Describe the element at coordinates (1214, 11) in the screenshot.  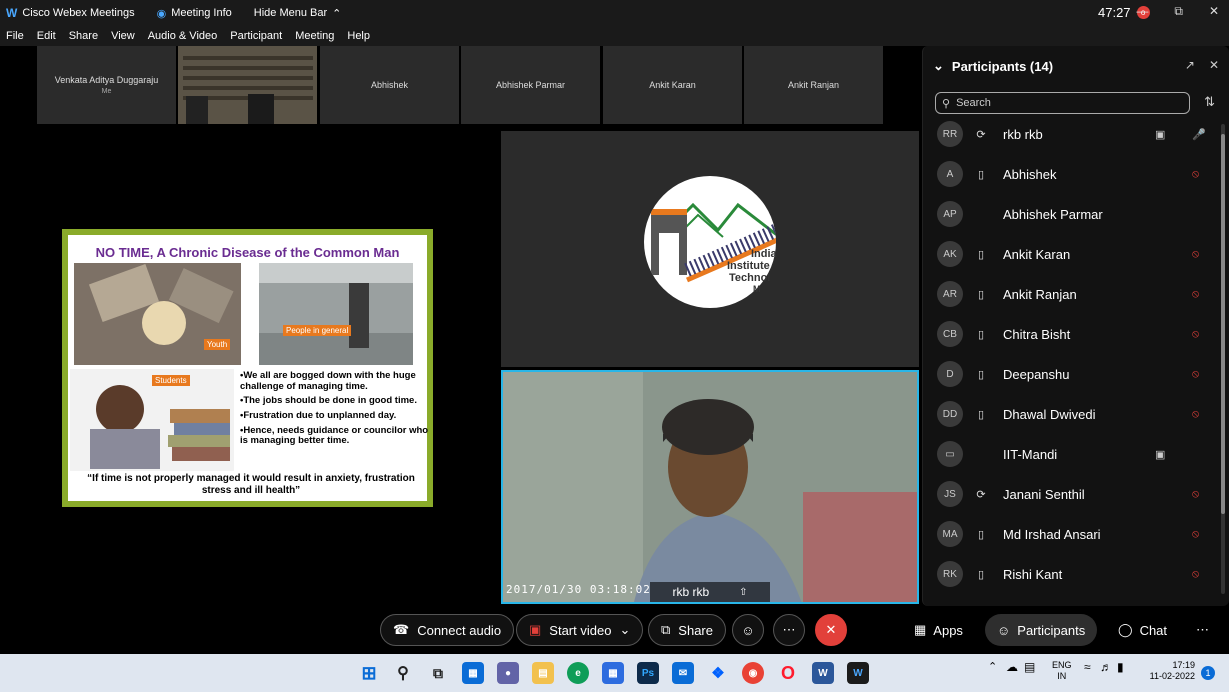
I see `close-icon: ✕` at that location.